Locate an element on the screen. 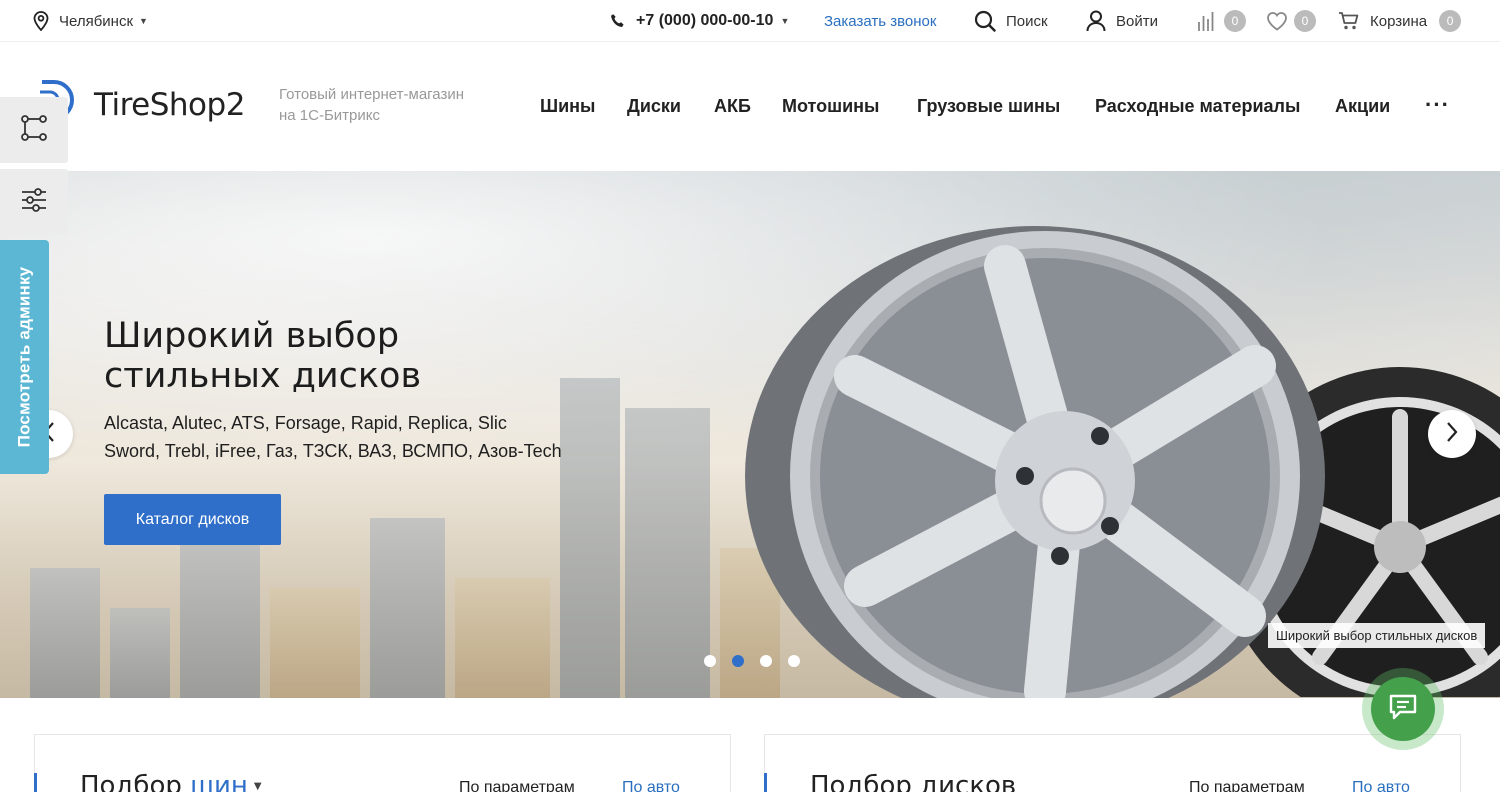  wheel-selector-title: Подбор дисков is located at coordinates (913, 781).